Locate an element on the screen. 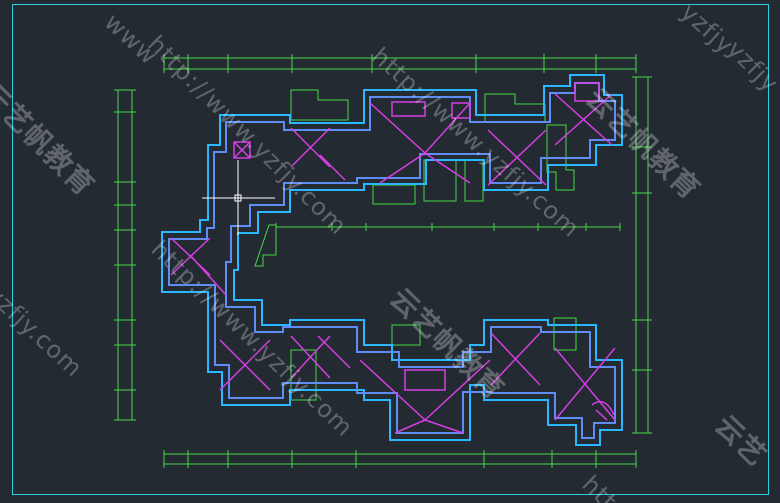 The height and width of the screenshot is (503, 780). bottom-ticks is located at coordinates (400, 459).